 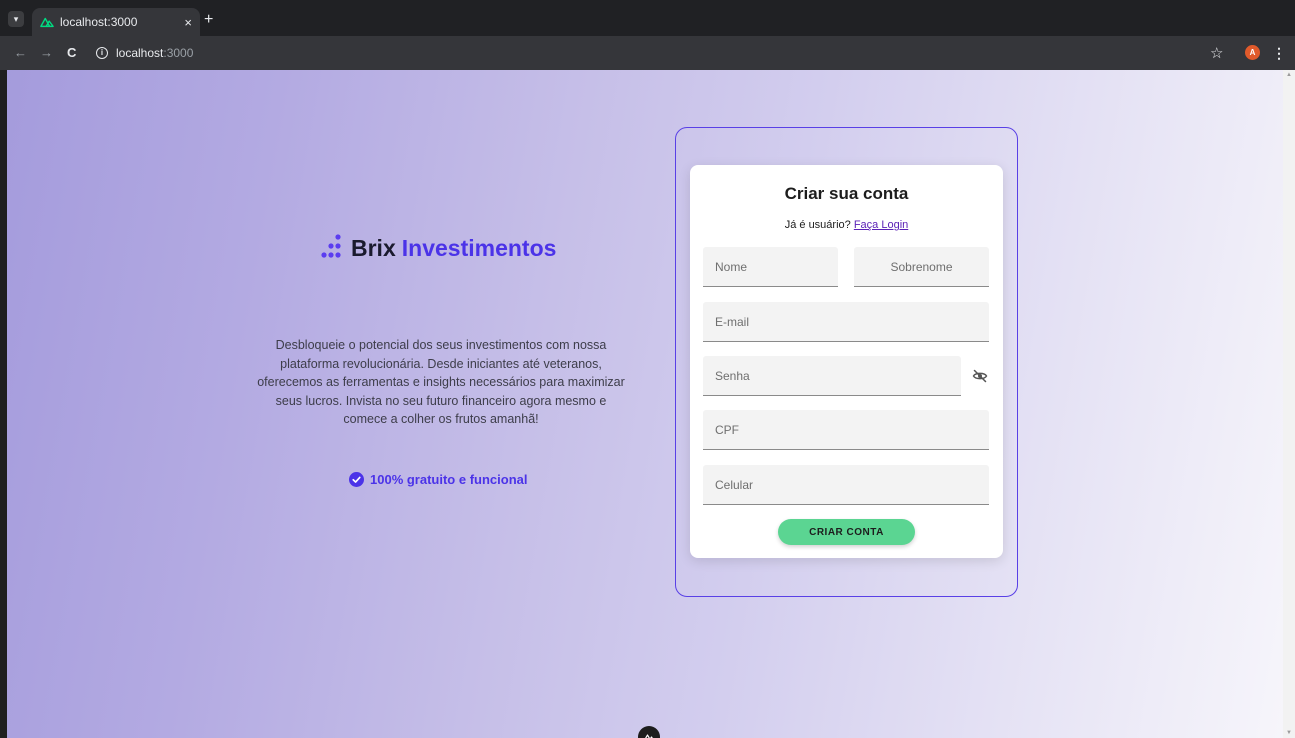 I want to click on password-field, so click(x=832, y=376).